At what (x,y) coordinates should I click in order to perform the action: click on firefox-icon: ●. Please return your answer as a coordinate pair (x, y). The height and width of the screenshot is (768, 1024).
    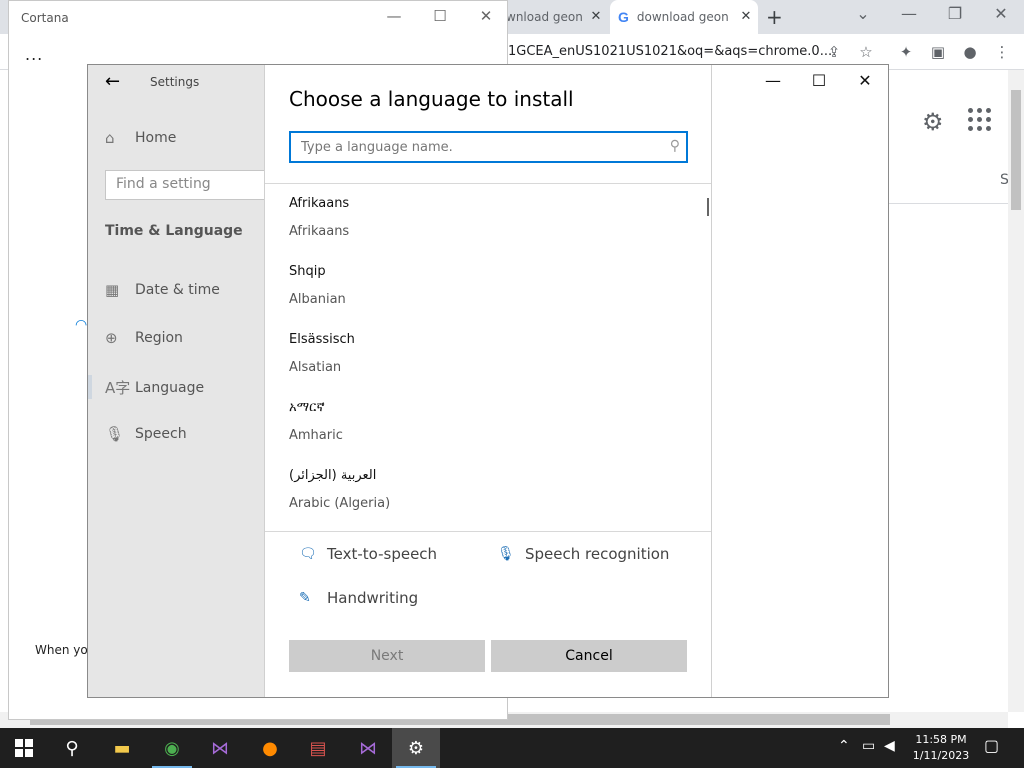
    Looking at the image, I should click on (270, 748).